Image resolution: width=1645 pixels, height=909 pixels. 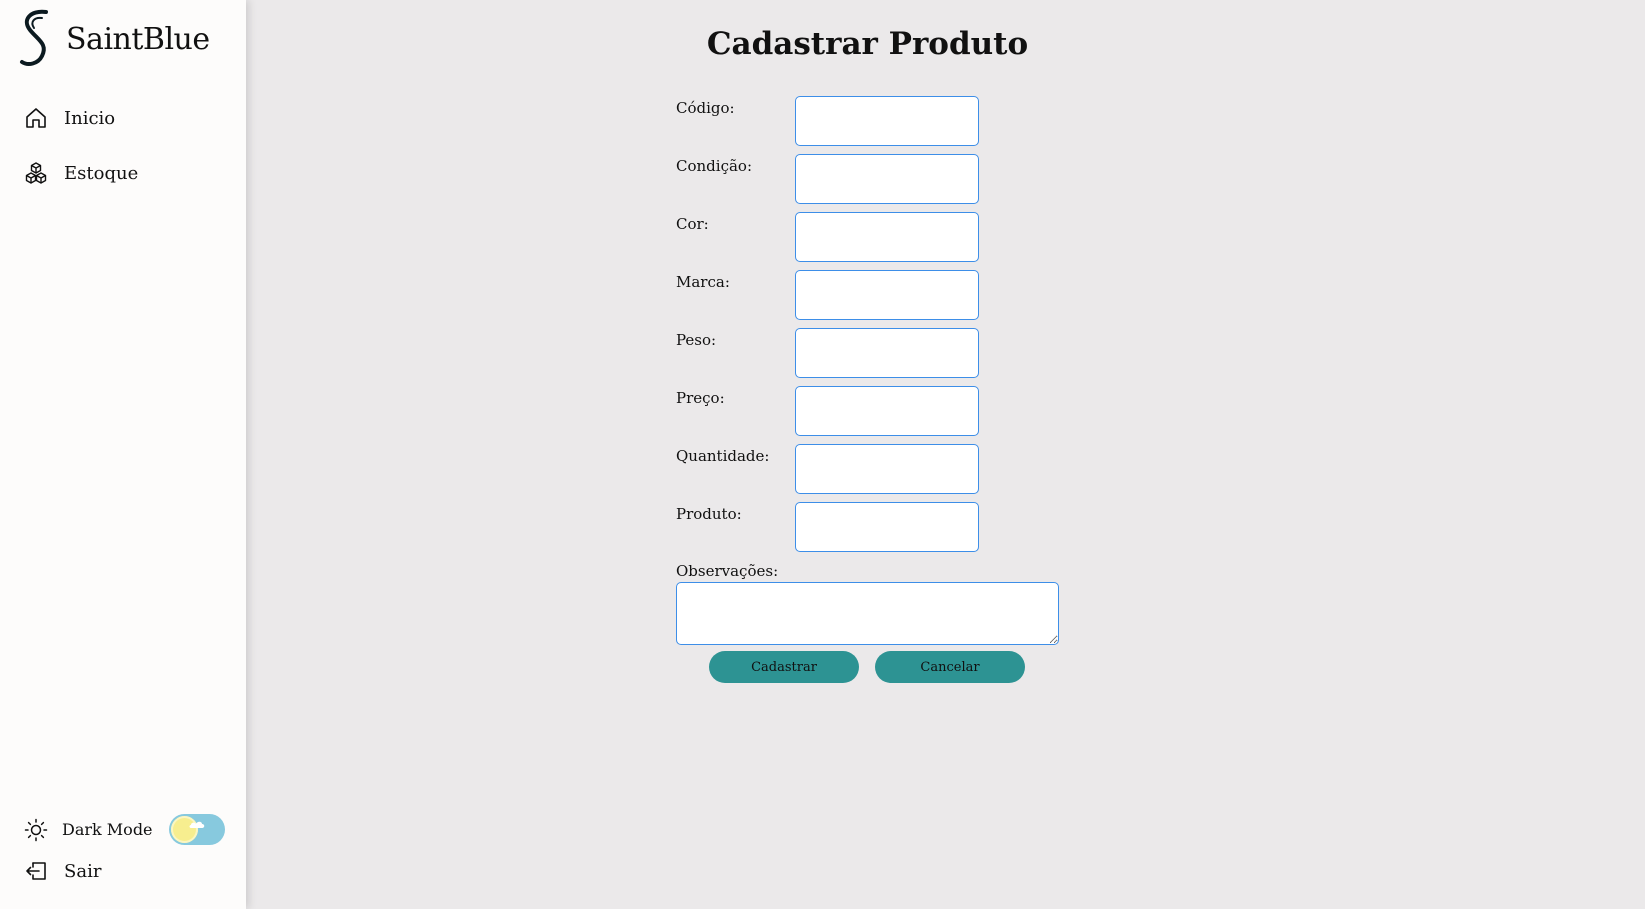 I want to click on cor-input, so click(x=887, y=237).